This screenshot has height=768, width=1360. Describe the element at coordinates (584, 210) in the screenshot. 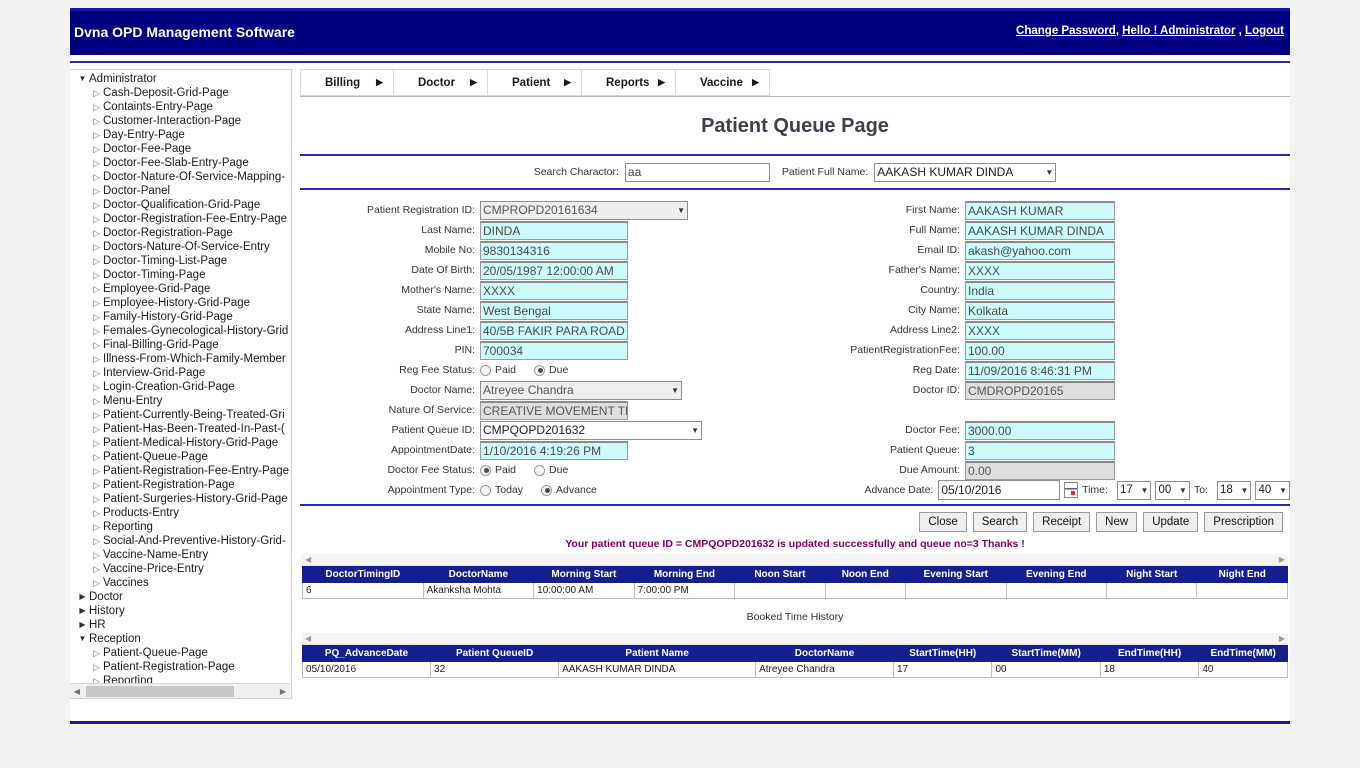

I see `patient-registration-id-select: CMPROPD20161634 ▼` at that location.